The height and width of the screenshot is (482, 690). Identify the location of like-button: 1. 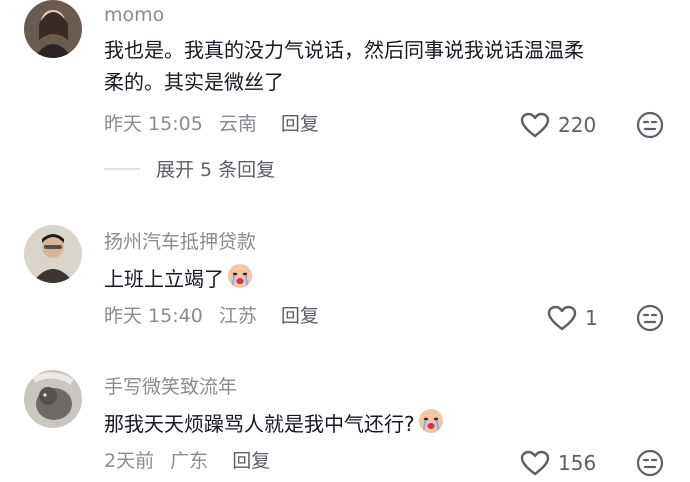
(572, 318).